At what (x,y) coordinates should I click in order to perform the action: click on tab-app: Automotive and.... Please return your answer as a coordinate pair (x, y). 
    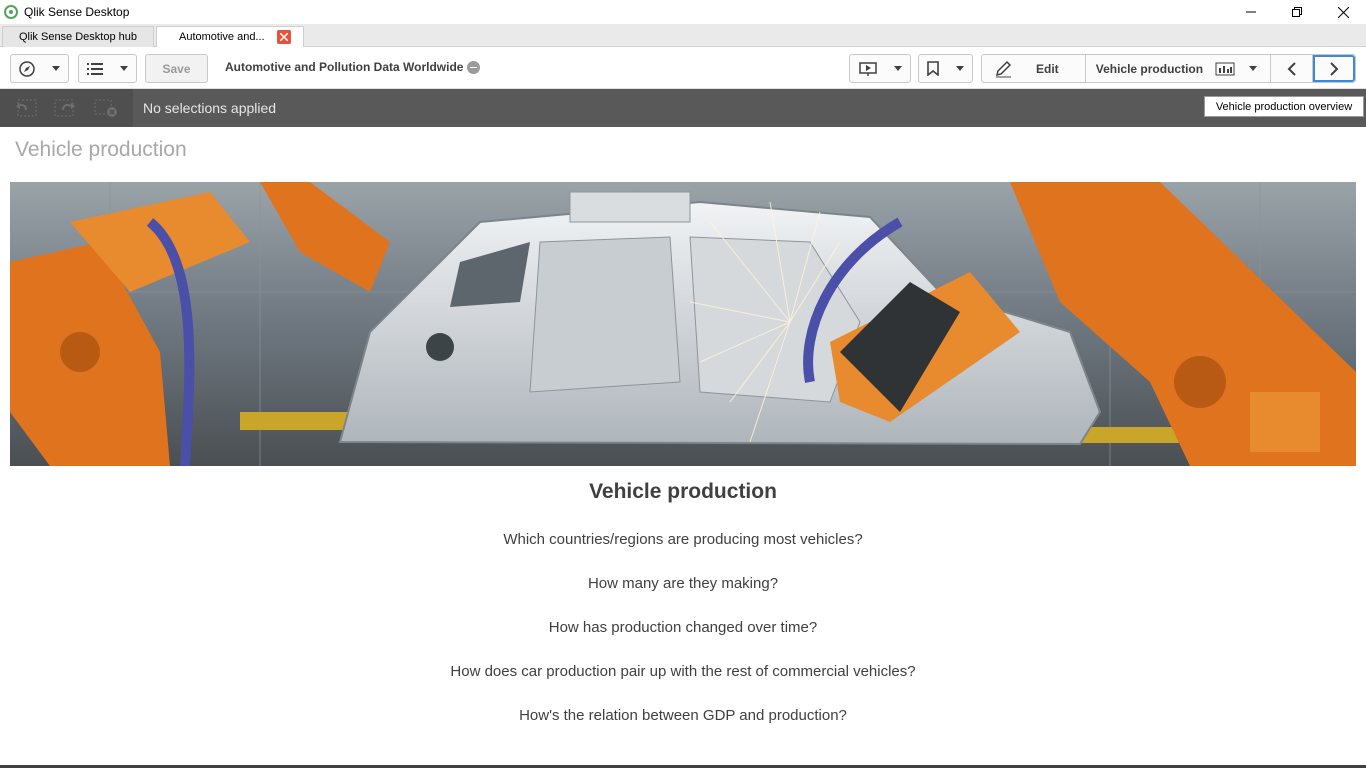
    Looking at the image, I should click on (230, 36).